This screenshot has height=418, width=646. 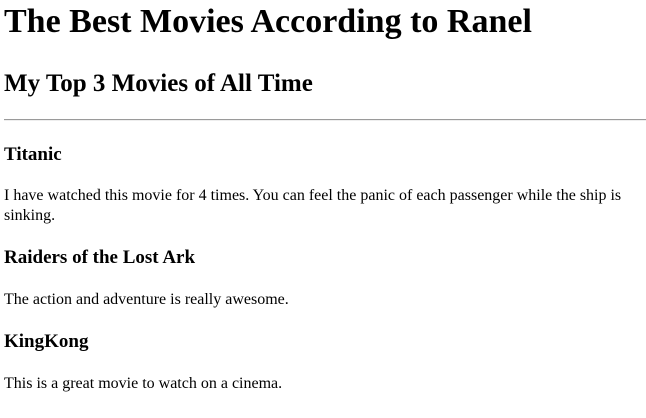 I want to click on divider, so click(x=325, y=120).